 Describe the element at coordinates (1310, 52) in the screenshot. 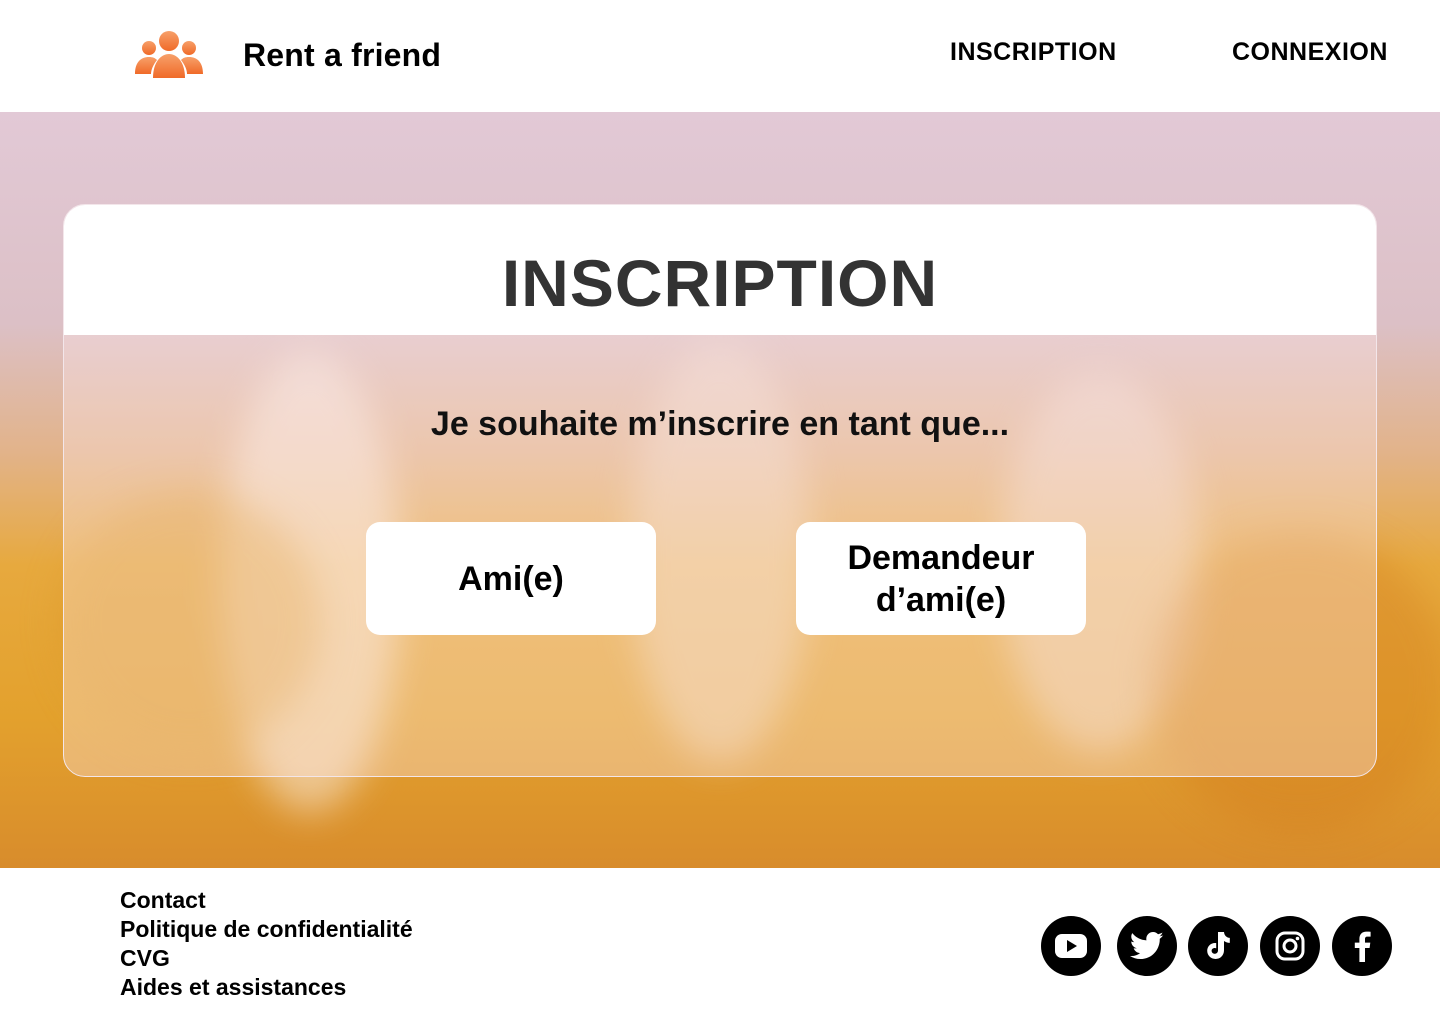

I see `nav-connexion-link: CONNEXION` at that location.